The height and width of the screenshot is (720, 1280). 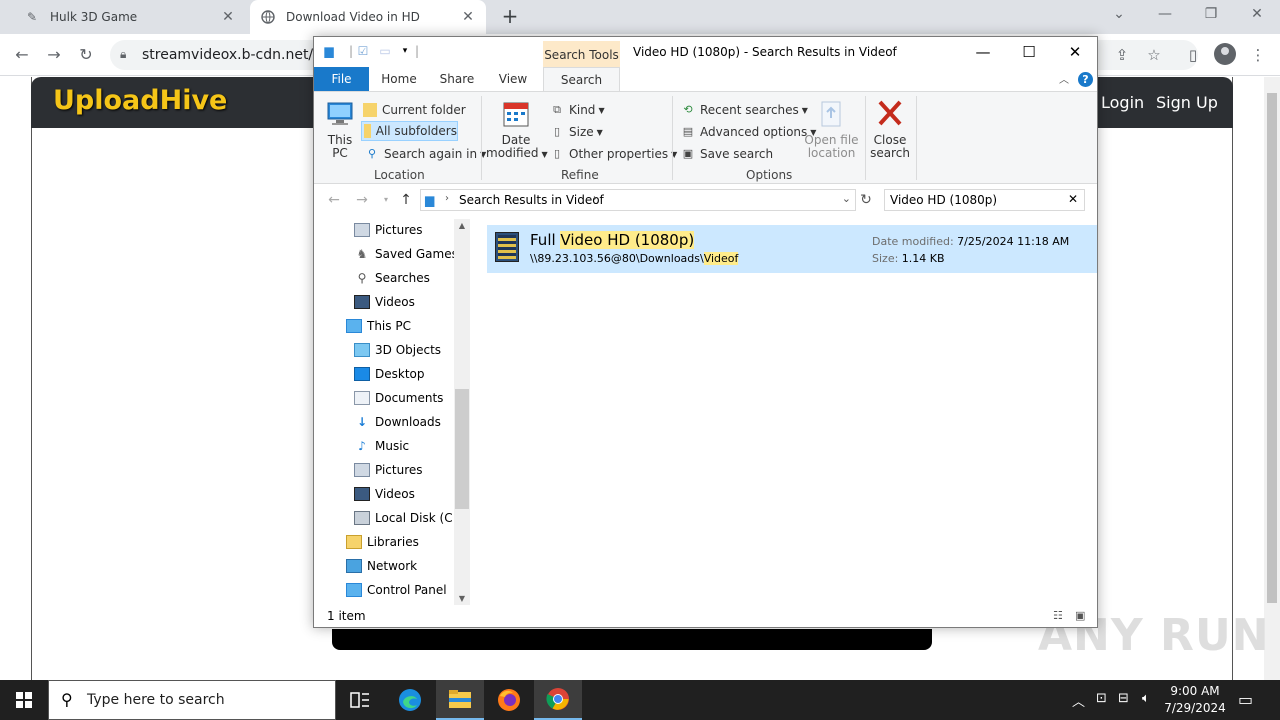 What do you see at coordinates (386, 200) in the screenshot?
I see `recent-locations-dropdown-icon: ▾` at bounding box center [386, 200].